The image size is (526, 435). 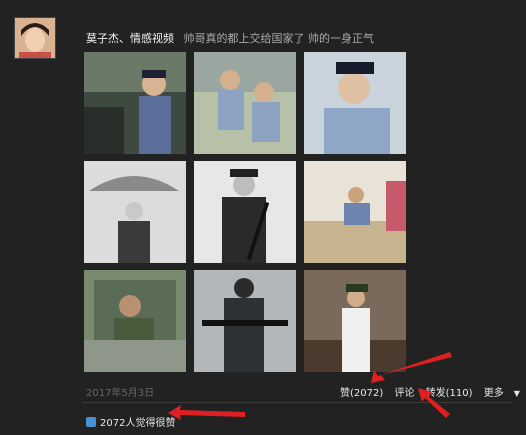 What do you see at coordinates (206, 412) in the screenshot?
I see `arrow-to-likes-summary` at bounding box center [206, 412].